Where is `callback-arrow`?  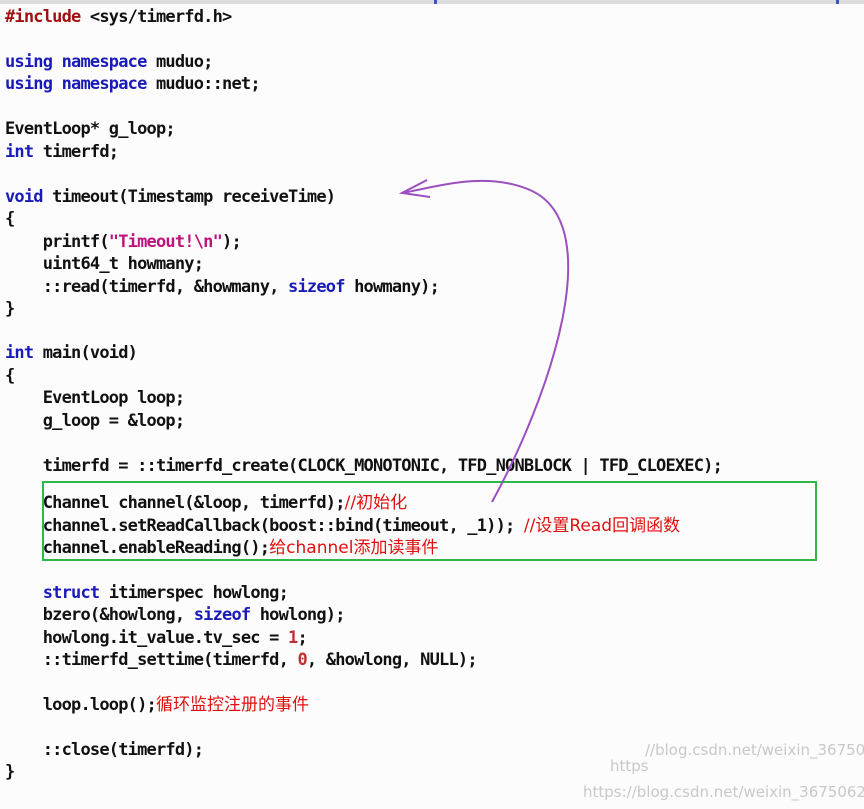 callback-arrow is located at coordinates (484, 341).